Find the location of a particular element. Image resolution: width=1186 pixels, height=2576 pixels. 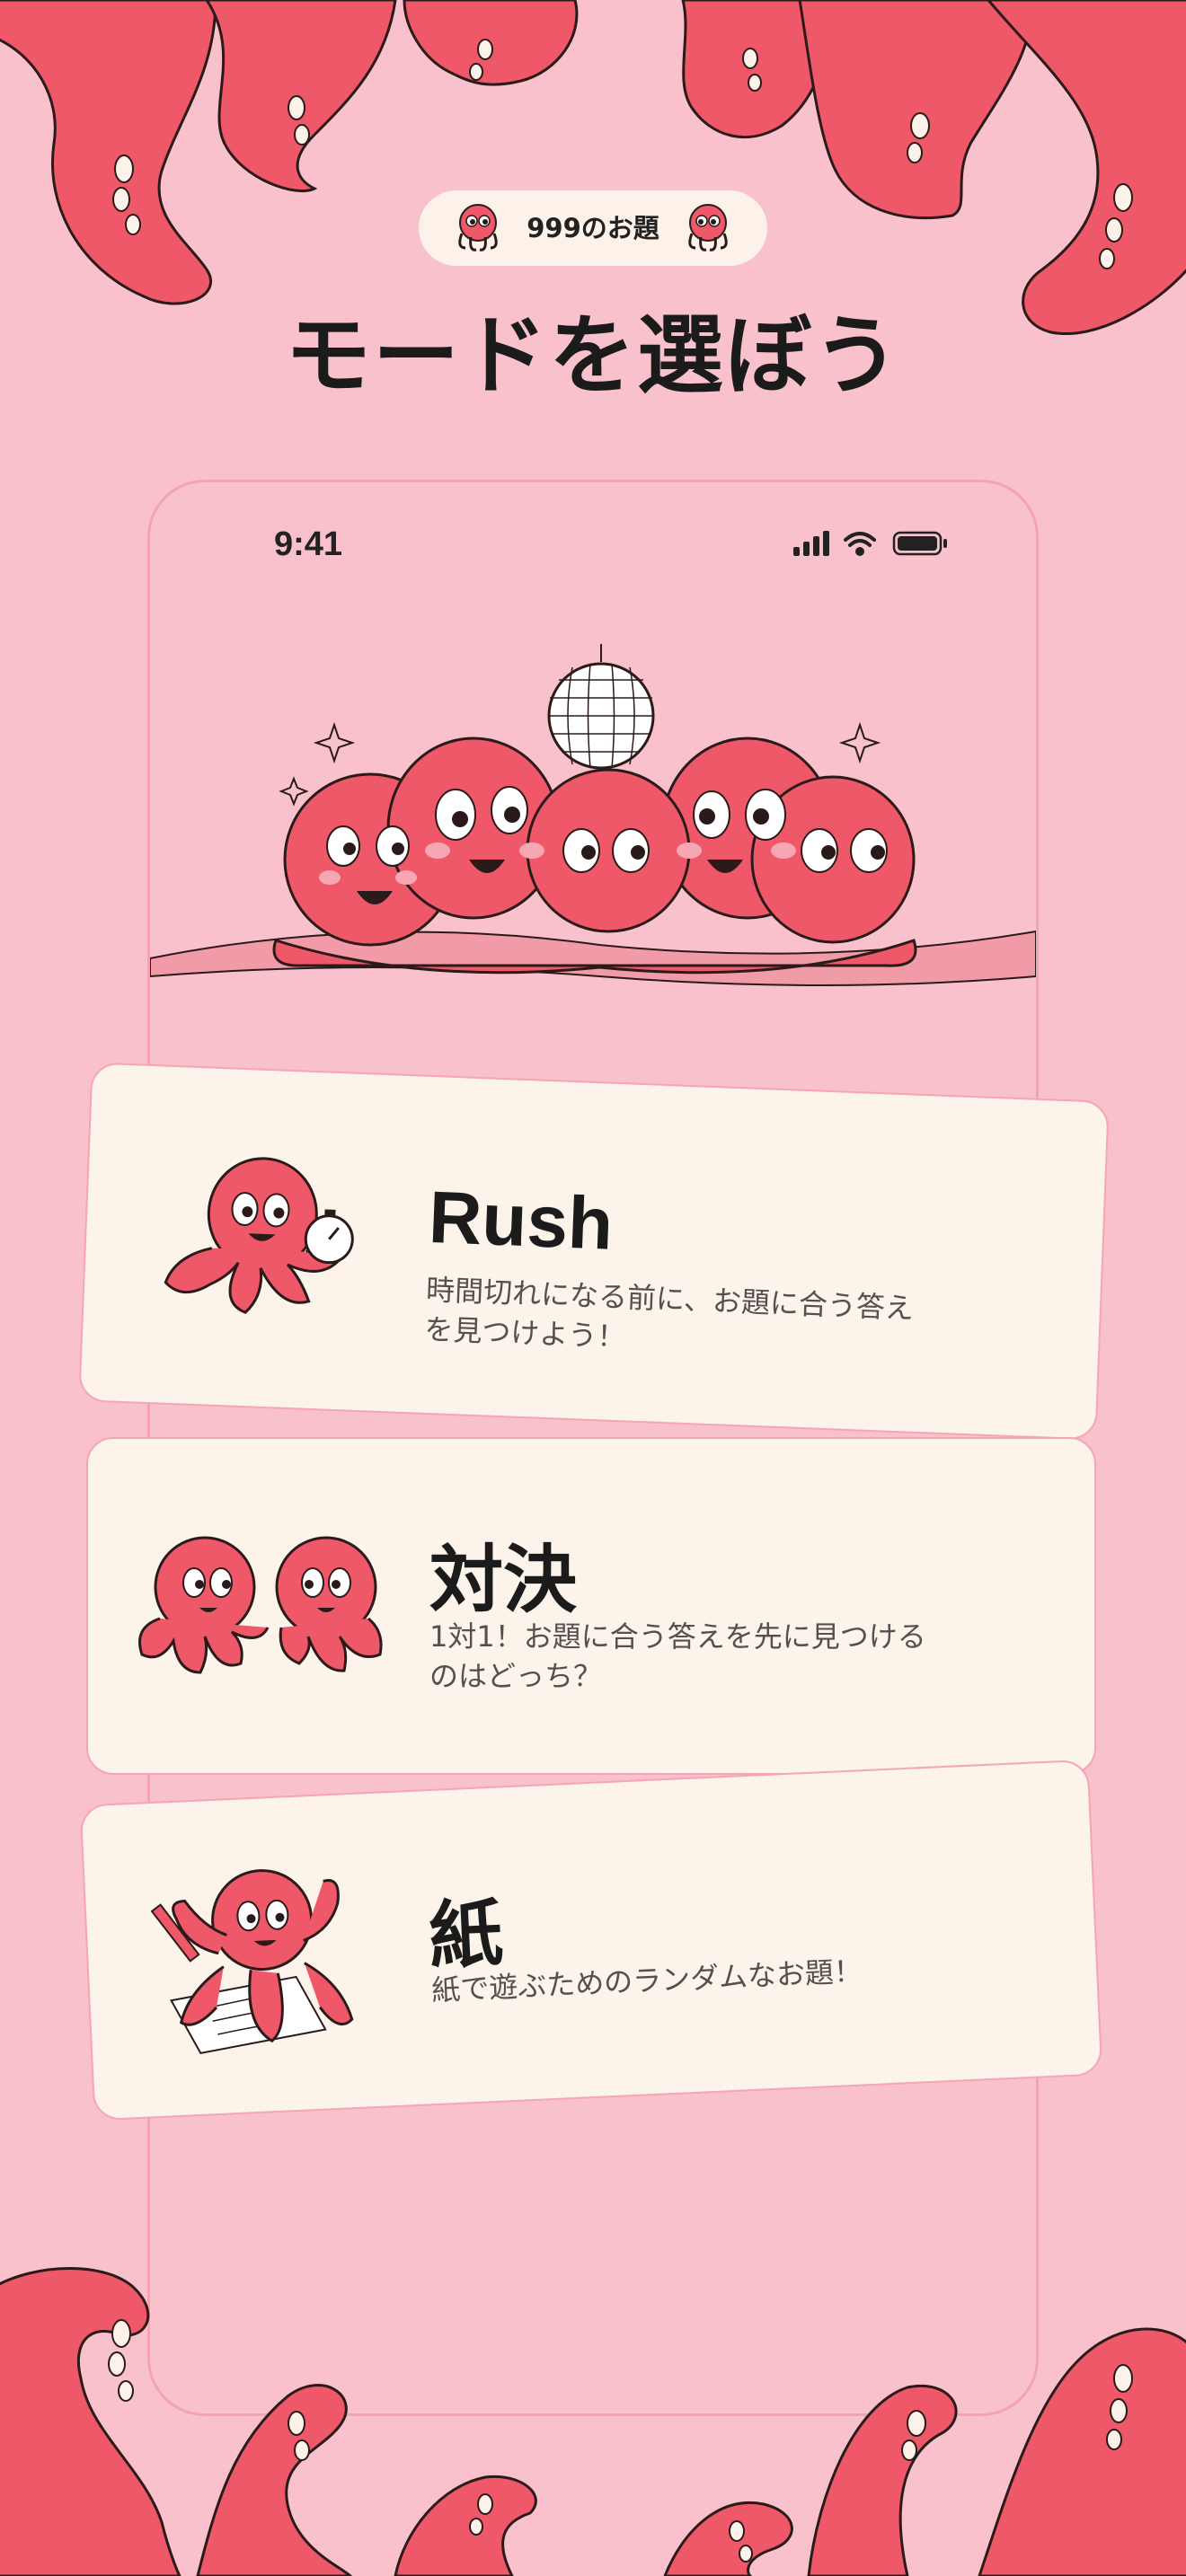

mode-description: 紙で遊ぶためのランダムなお題！ is located at coordinates (646, 1981).